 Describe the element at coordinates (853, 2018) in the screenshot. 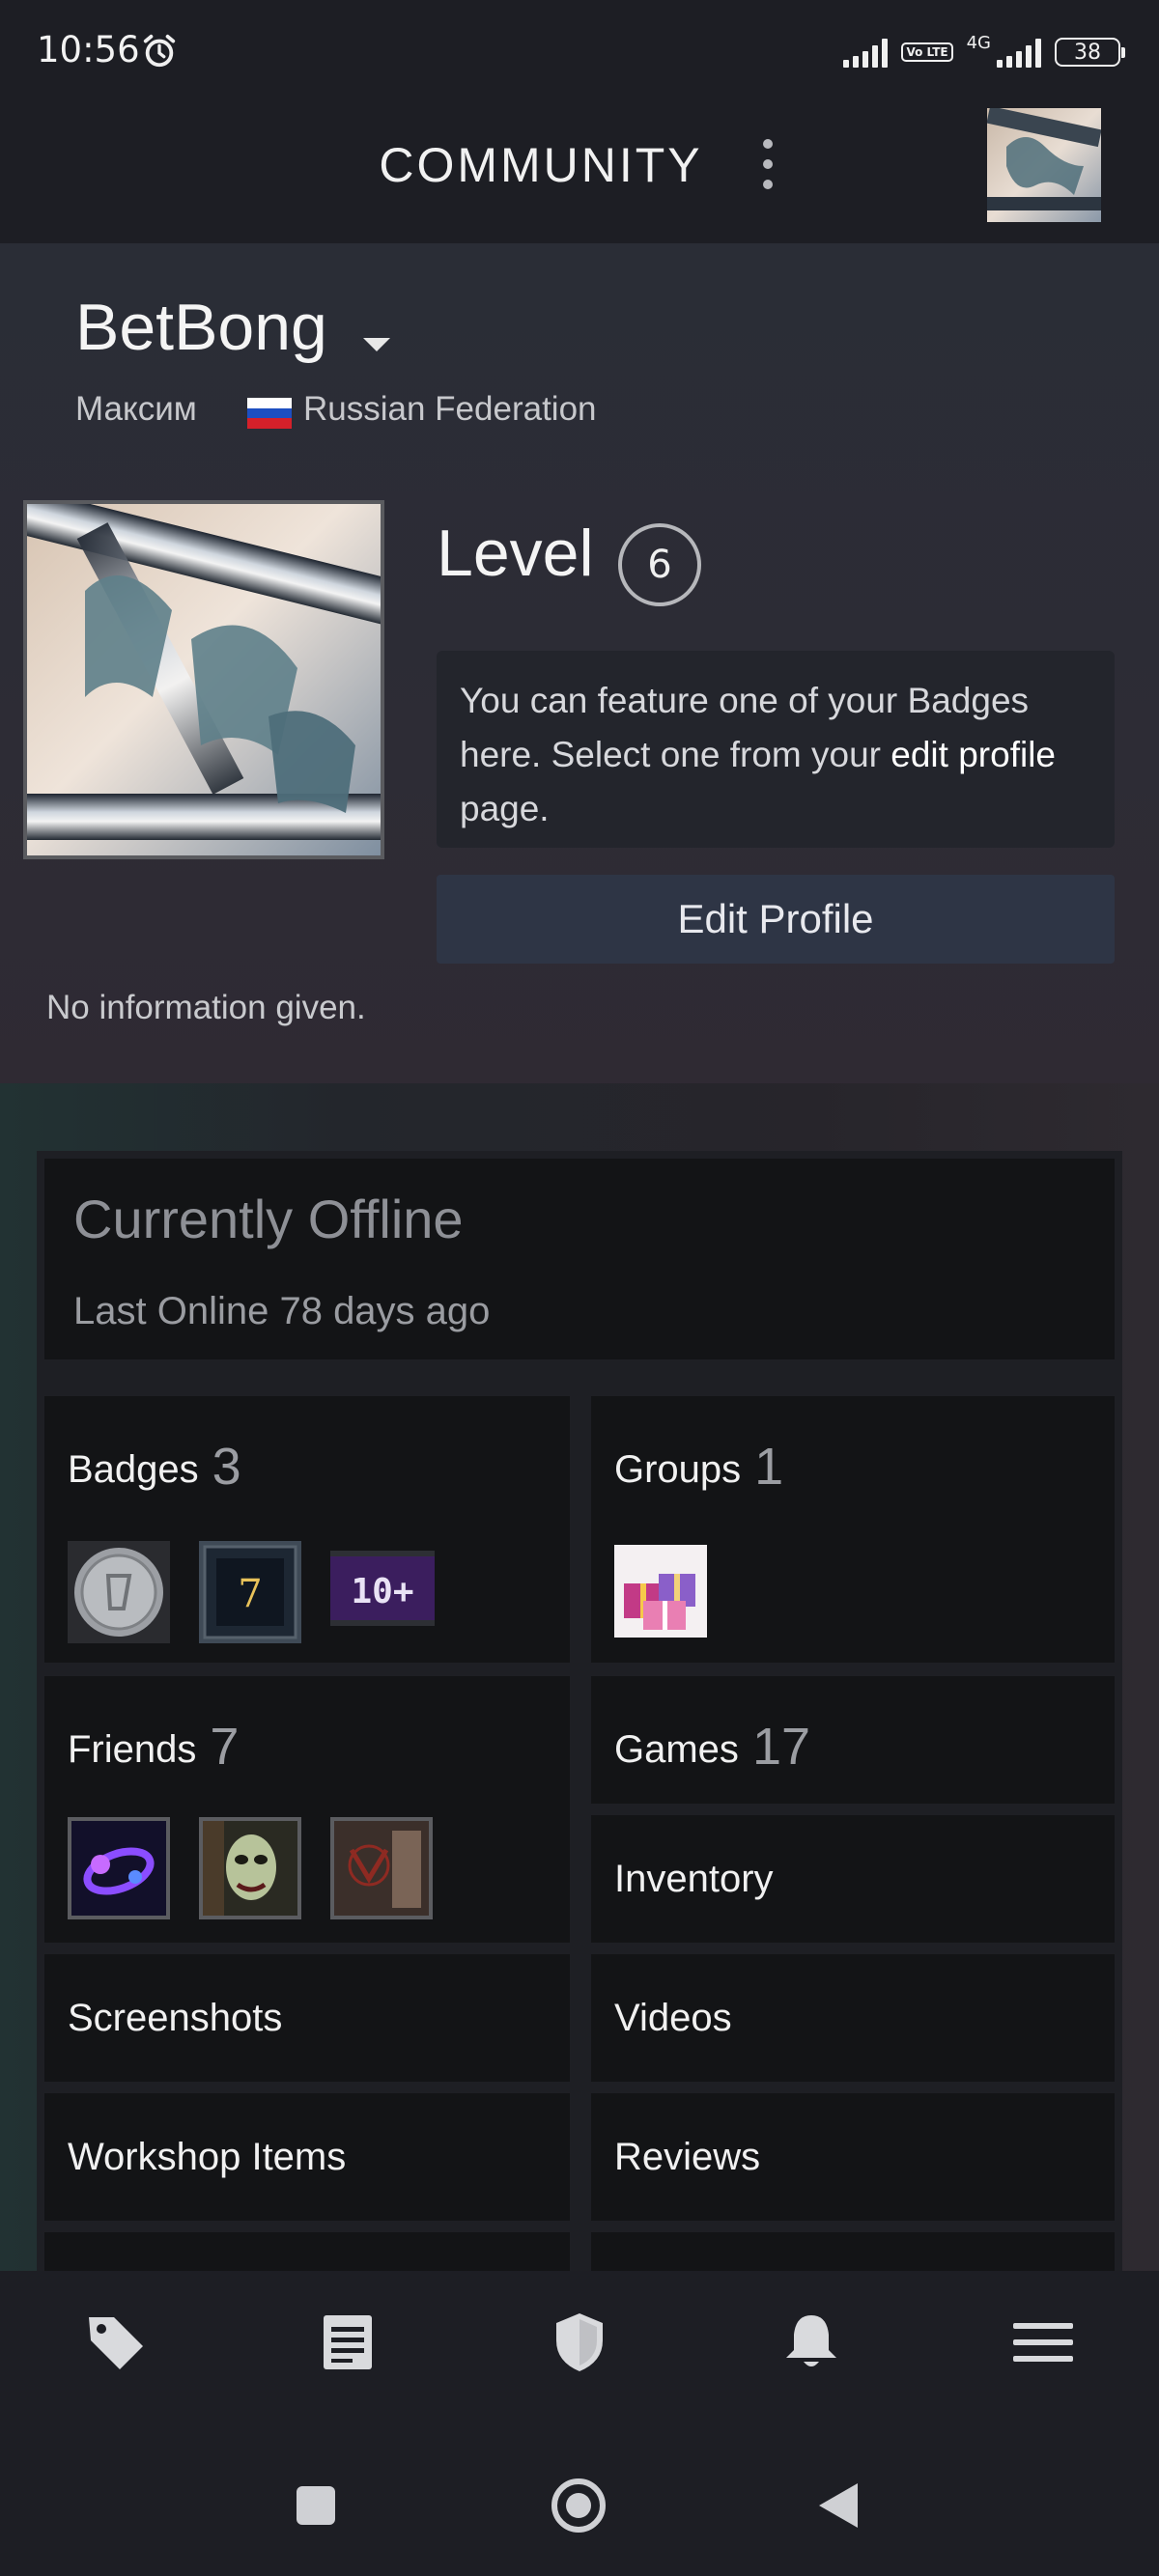

I see `videos-tile: Videos` at that location.